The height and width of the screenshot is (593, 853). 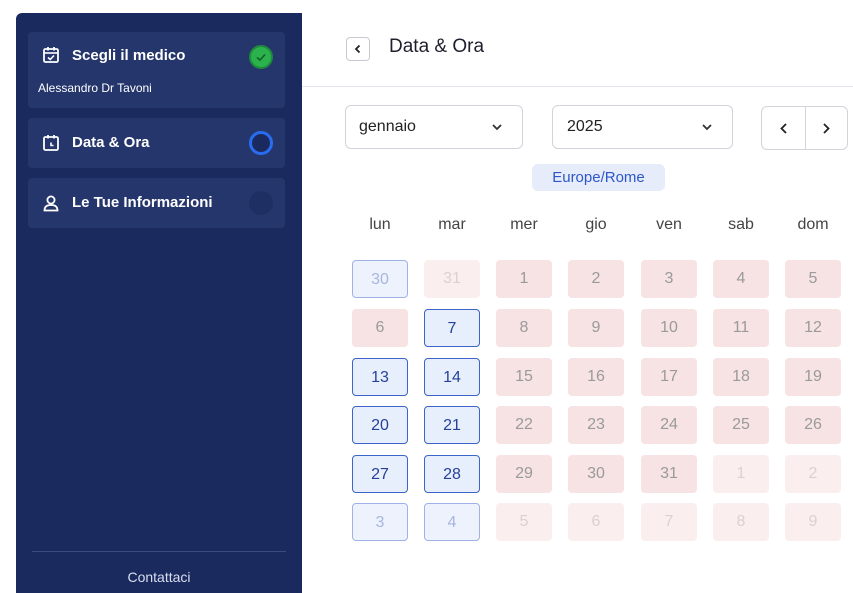 What do you see at coordinates (51, 203) in the screenshot?
I see `user-icon` at bounding box center [51, 203].